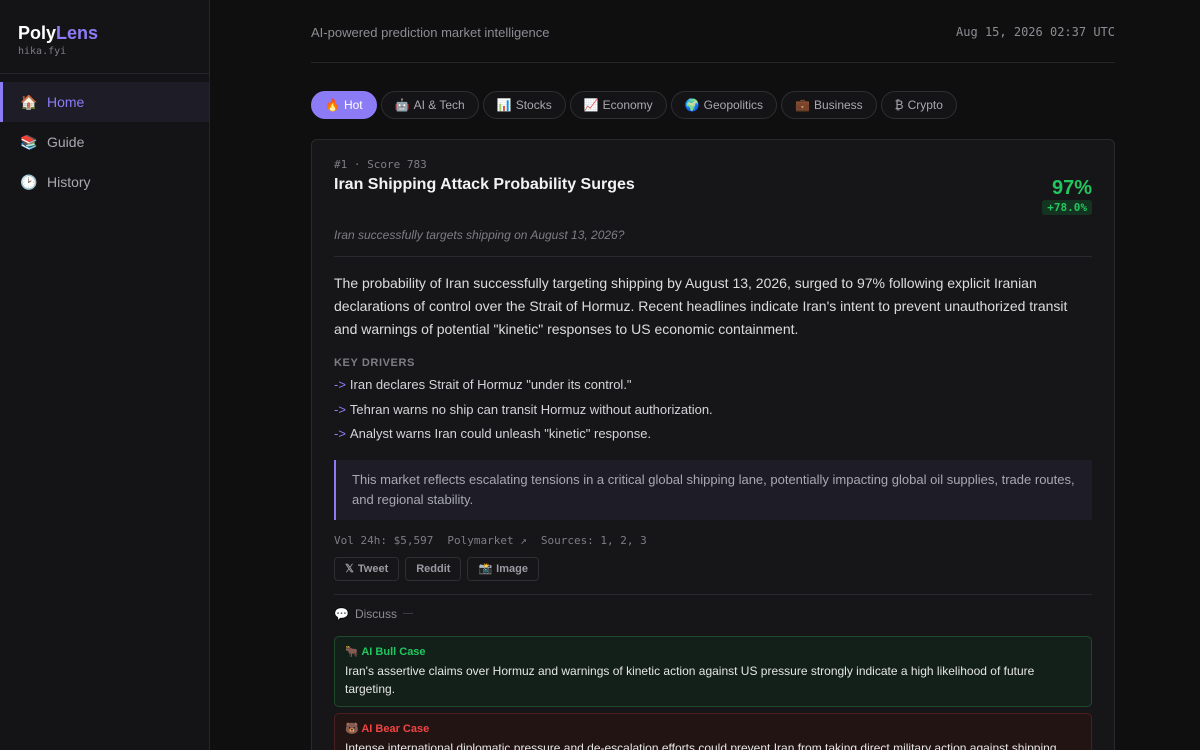 The image size is (1200, 750). I want to click on tab-label: Crypto, so click(925, 105).